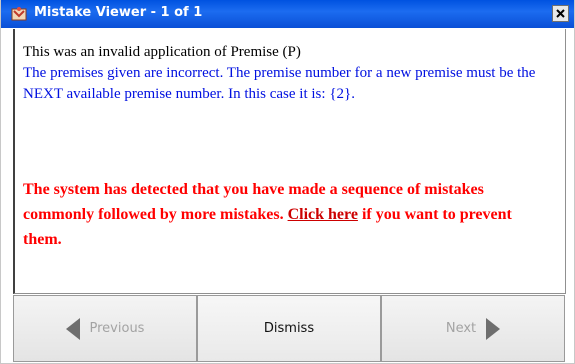  I want to click on title-bar: Mistake Viewer - 1 of 1, so click(287, 14).